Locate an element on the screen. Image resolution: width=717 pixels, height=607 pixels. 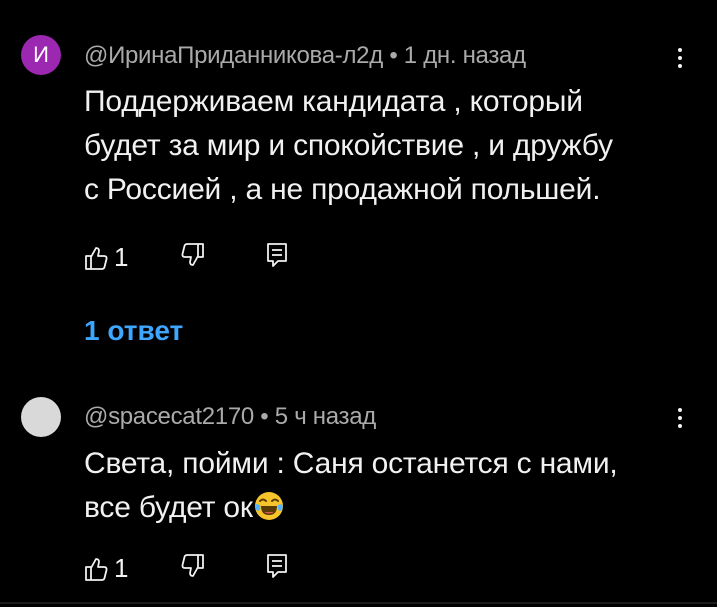
comment-line: все будет ок is located at coordinates (168, 507).